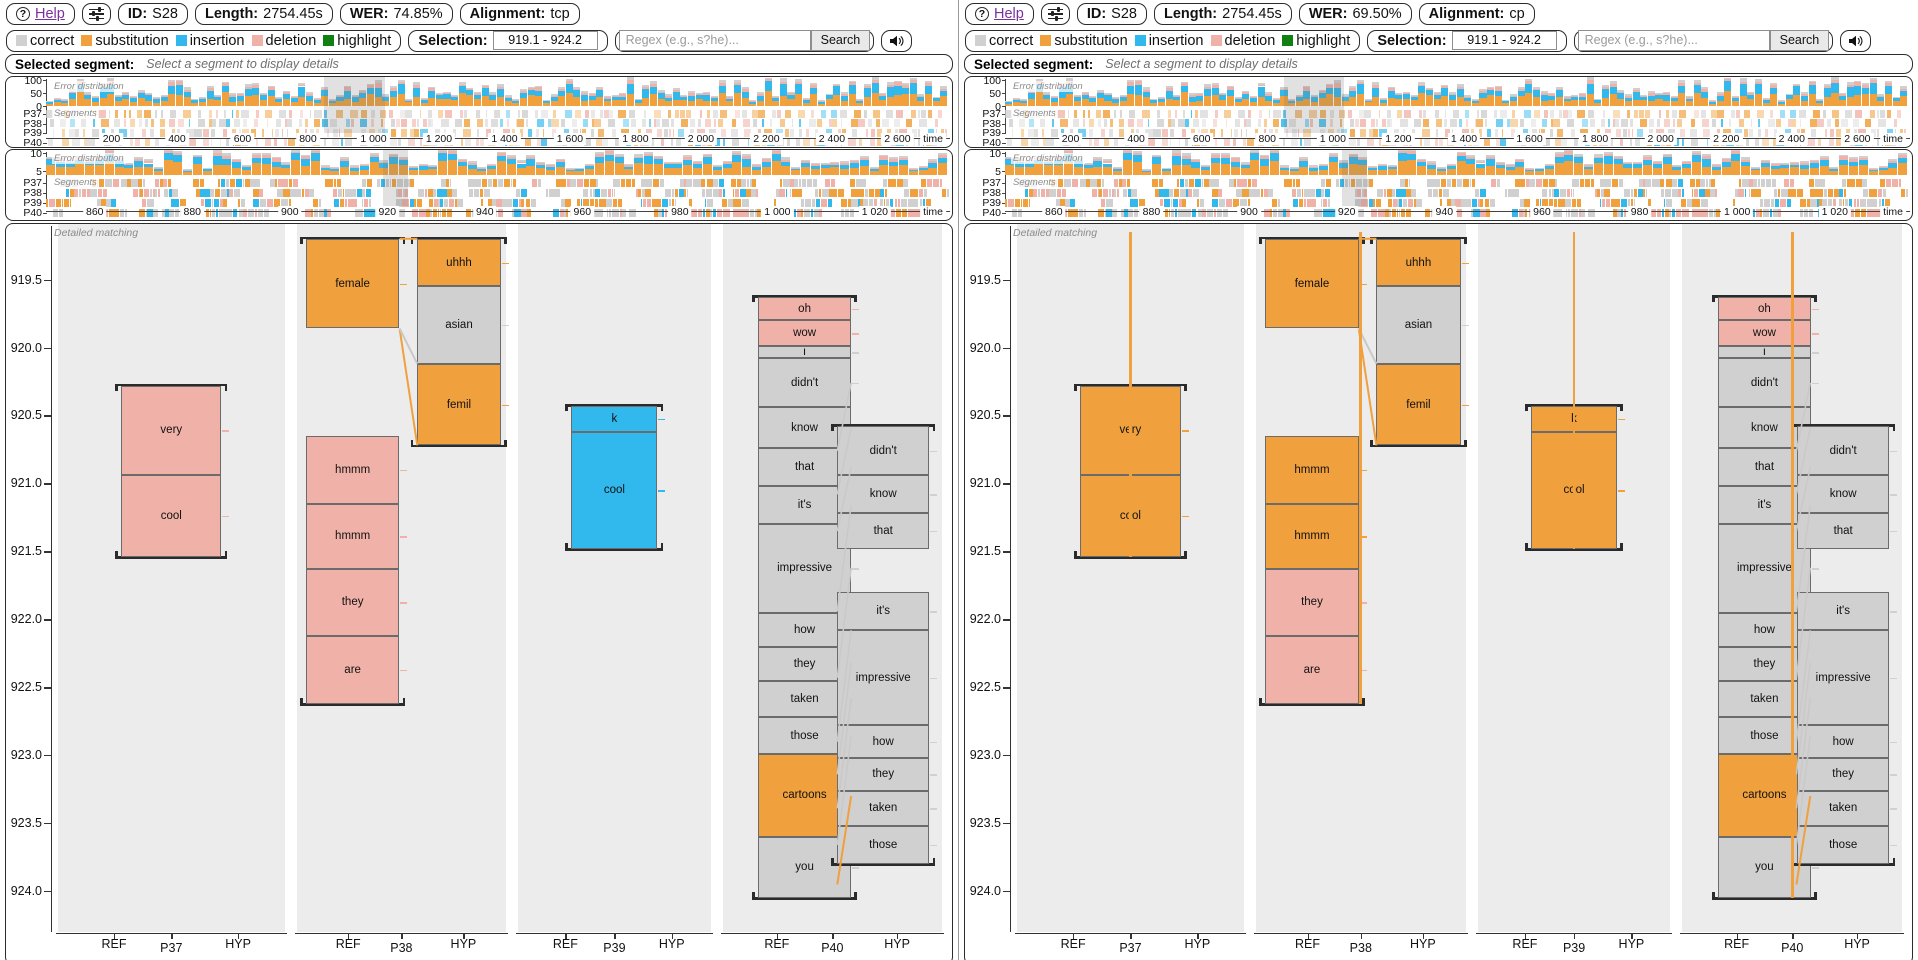 This screenshot has height=960, width=1918. What do you see at coordinates (897, 40) in the screenshot?
I see `audio-button-left` at bounding box center [897, 40].